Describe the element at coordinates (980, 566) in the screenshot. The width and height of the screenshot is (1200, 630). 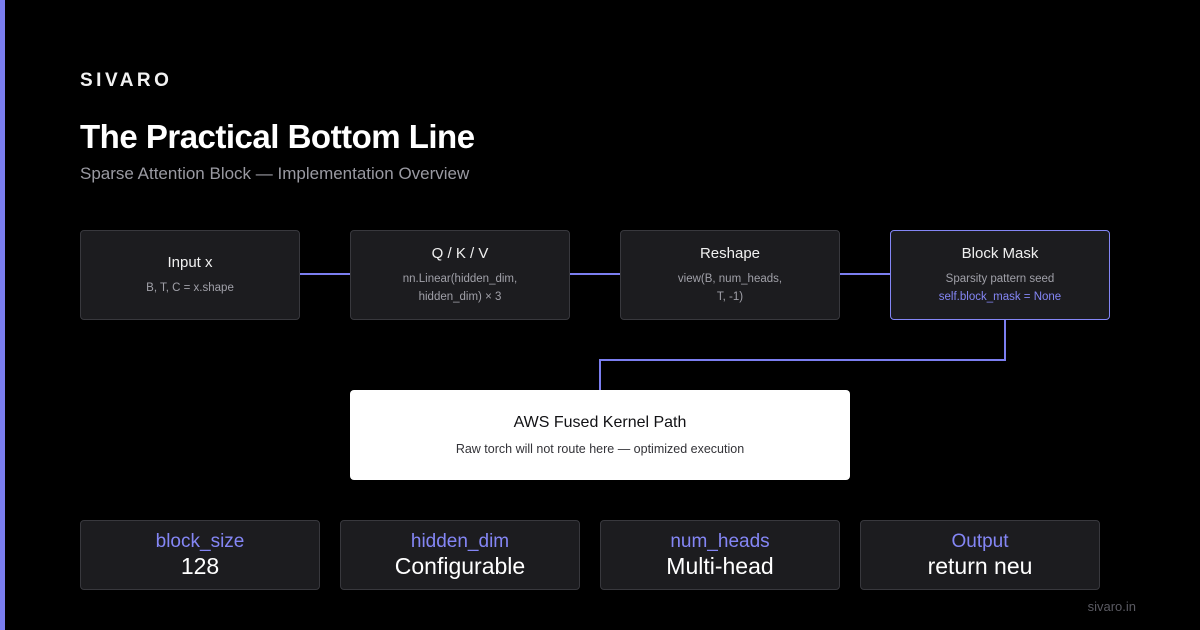
I see `stat-value: return neu` at that location.